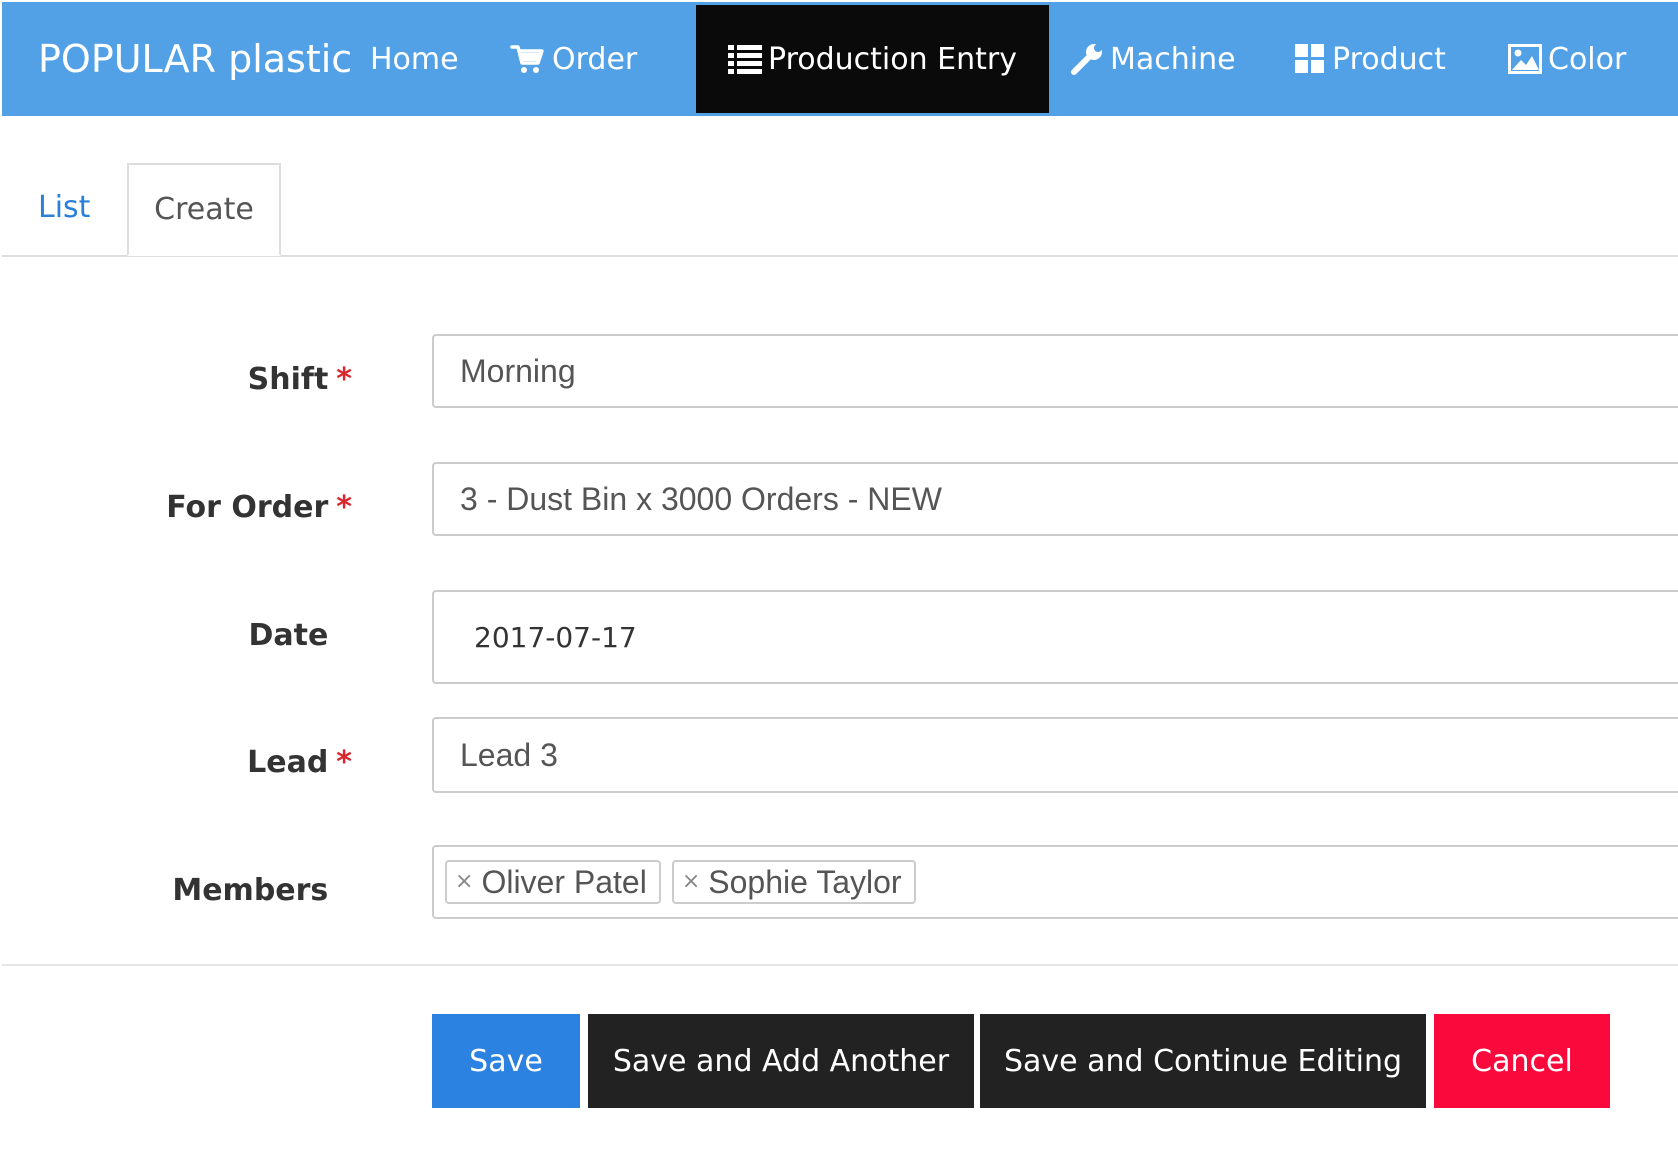  Describe the element at coordinates (1087, 59) in the screenshot. I see `wrench-icon` at that location.